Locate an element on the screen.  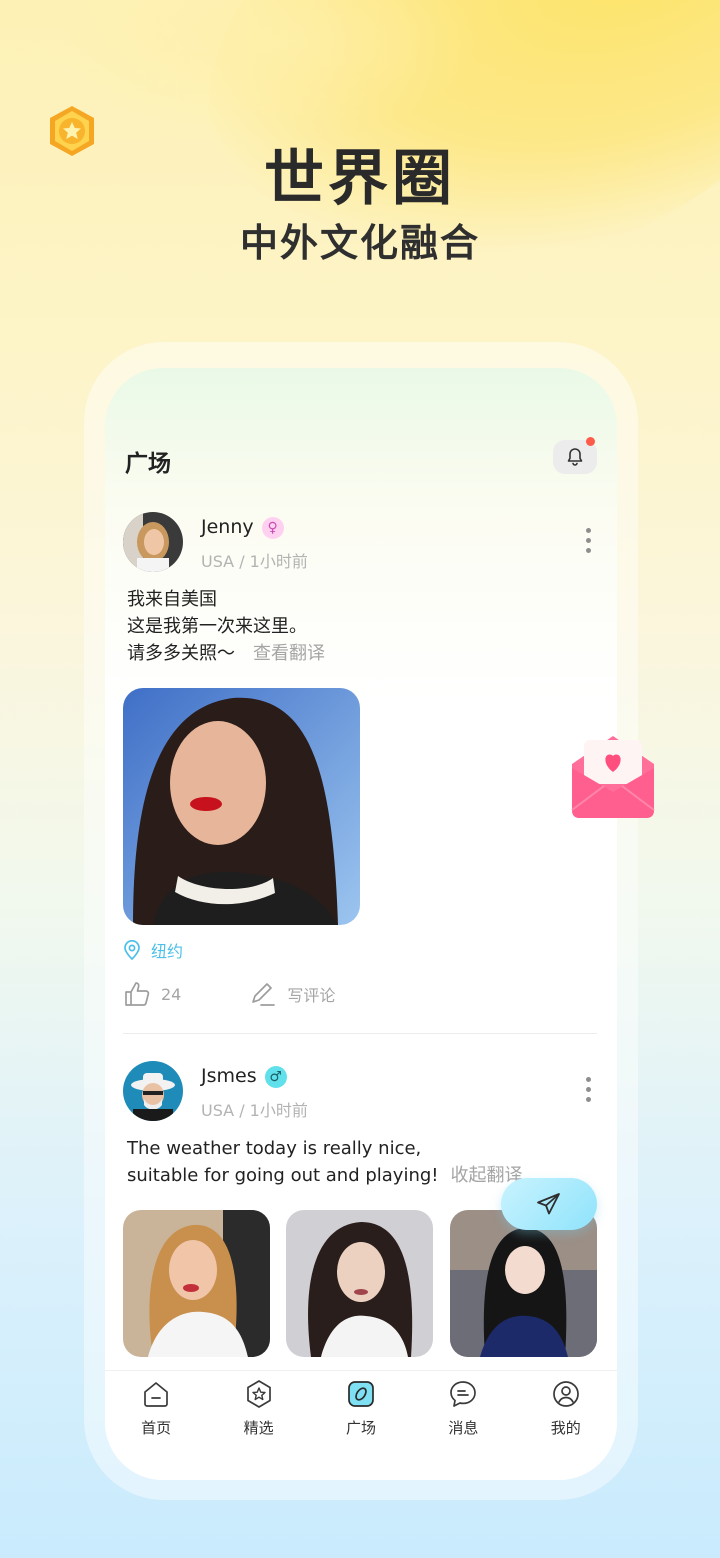
post-username: Jenny ♀ is located at coordinates (242, 527).